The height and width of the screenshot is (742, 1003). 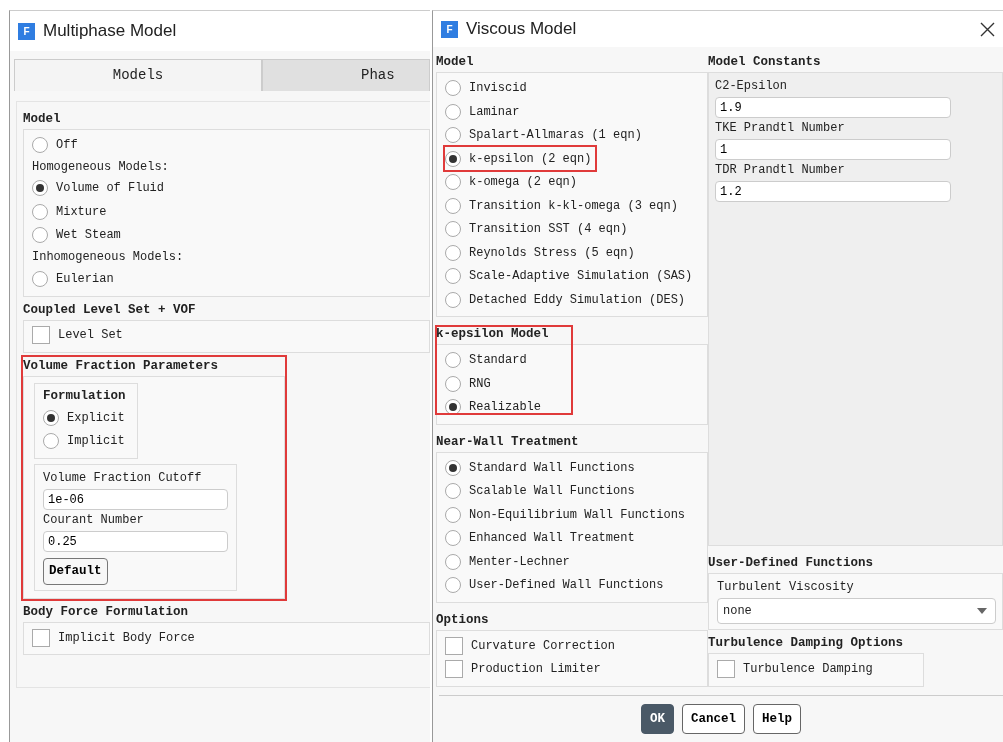 What do you see at coordinates (764, 63) in the screenshot?
I see `section-title: Model Constants` at bounding box center [764, 63].